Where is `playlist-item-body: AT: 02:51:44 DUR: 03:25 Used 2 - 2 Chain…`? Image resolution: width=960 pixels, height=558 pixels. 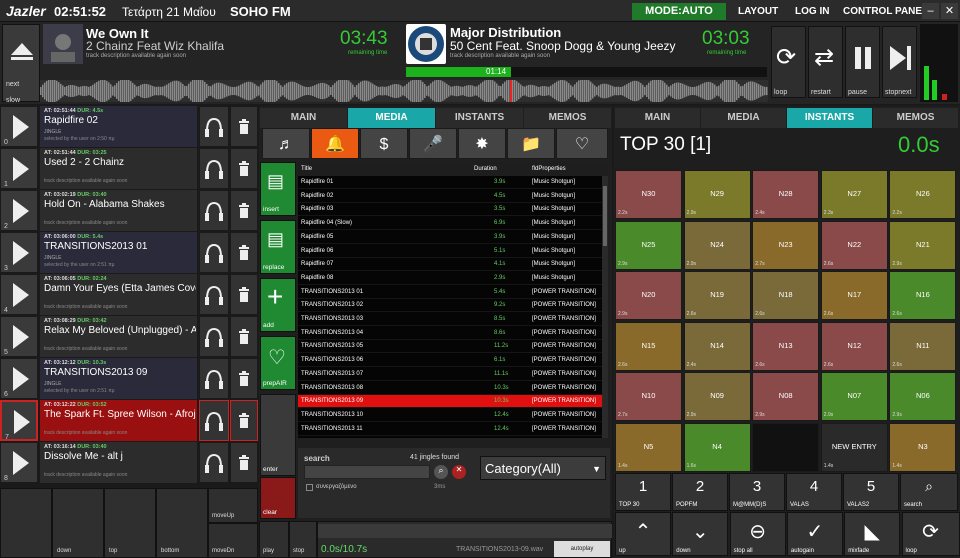 playlist-item-body: AT: 02:51:44 DUR: 03:25 Used 2 - 2 Chain… is located at coordinates (118, 168).